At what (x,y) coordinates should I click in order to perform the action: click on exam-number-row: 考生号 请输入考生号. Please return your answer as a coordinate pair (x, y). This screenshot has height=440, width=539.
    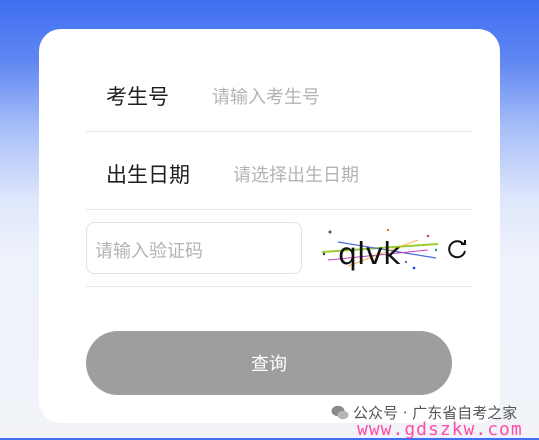
    Looking at the image, I should click on (279, 95).